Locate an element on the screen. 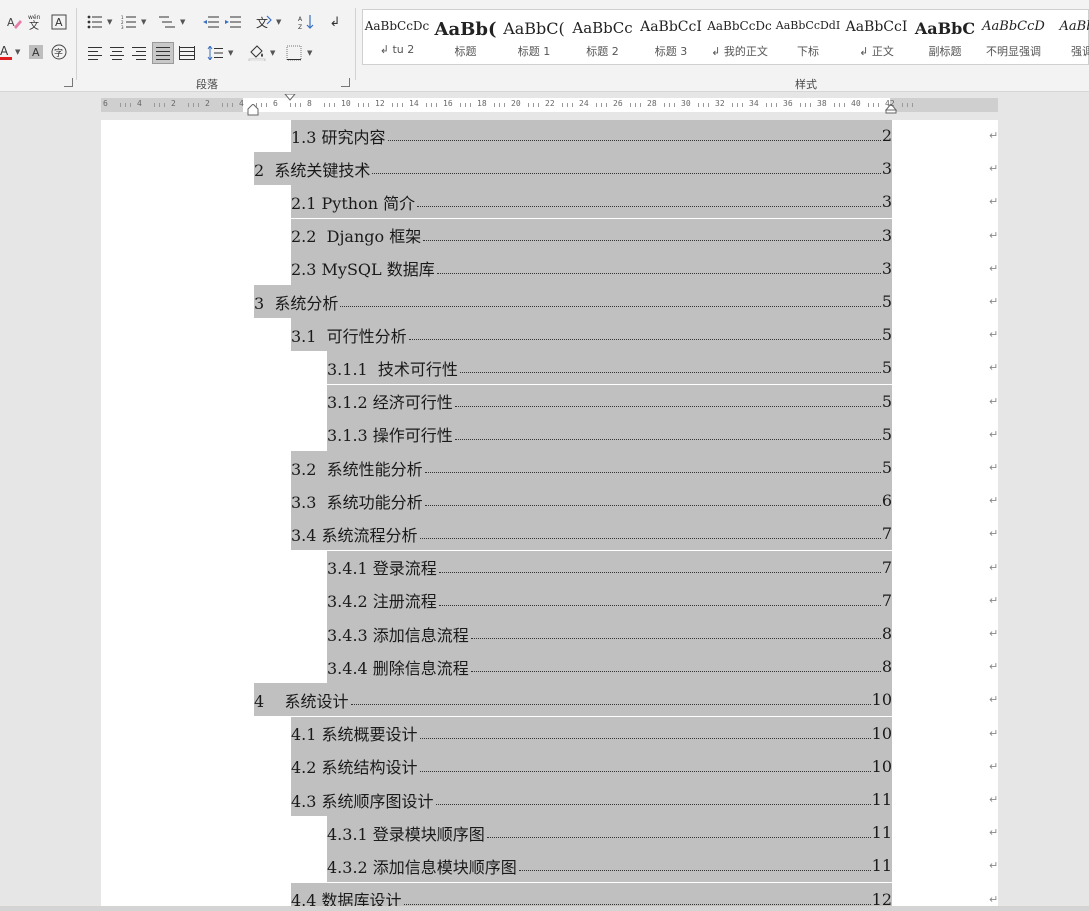 The width and height of the screenshot is (1089, 911). sort-icon: AZ is located at coordinates (306, 22).